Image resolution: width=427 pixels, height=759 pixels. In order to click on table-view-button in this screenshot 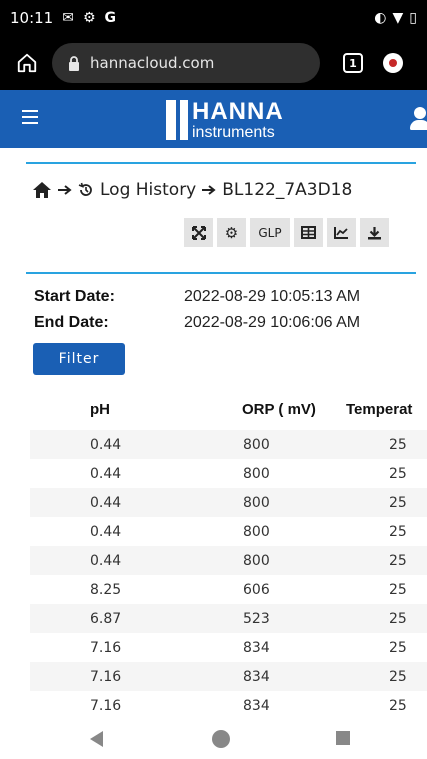, I will do `click(308, 232)`.